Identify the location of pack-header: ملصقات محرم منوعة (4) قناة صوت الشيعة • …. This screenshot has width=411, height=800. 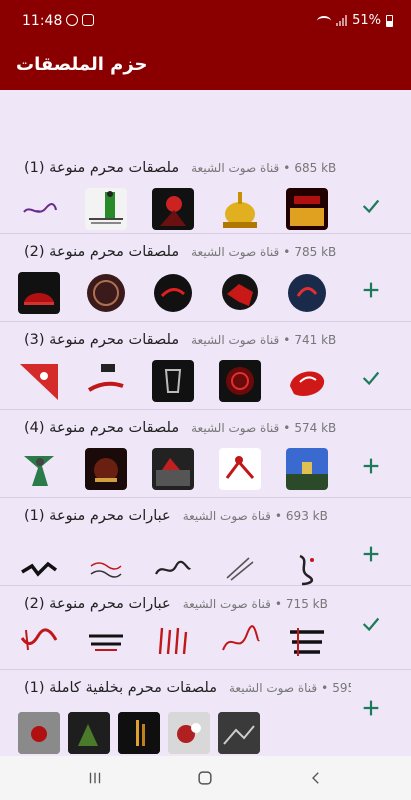
(187, 431).